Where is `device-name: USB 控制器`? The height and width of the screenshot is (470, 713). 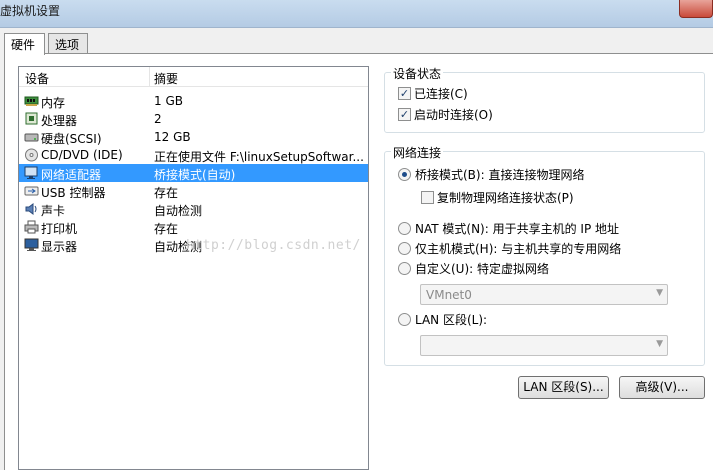 device-name: USB 控制器 is located at coordinates (73, 193).